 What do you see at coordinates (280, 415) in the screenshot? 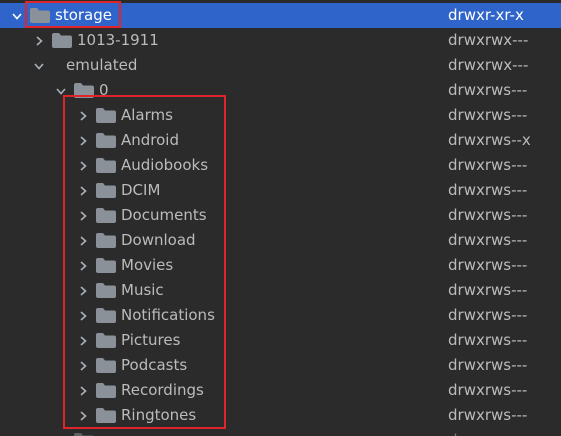
I see `tree-row-ringtones: Ringtones drwxrws---` at bounding box center [280, 415].